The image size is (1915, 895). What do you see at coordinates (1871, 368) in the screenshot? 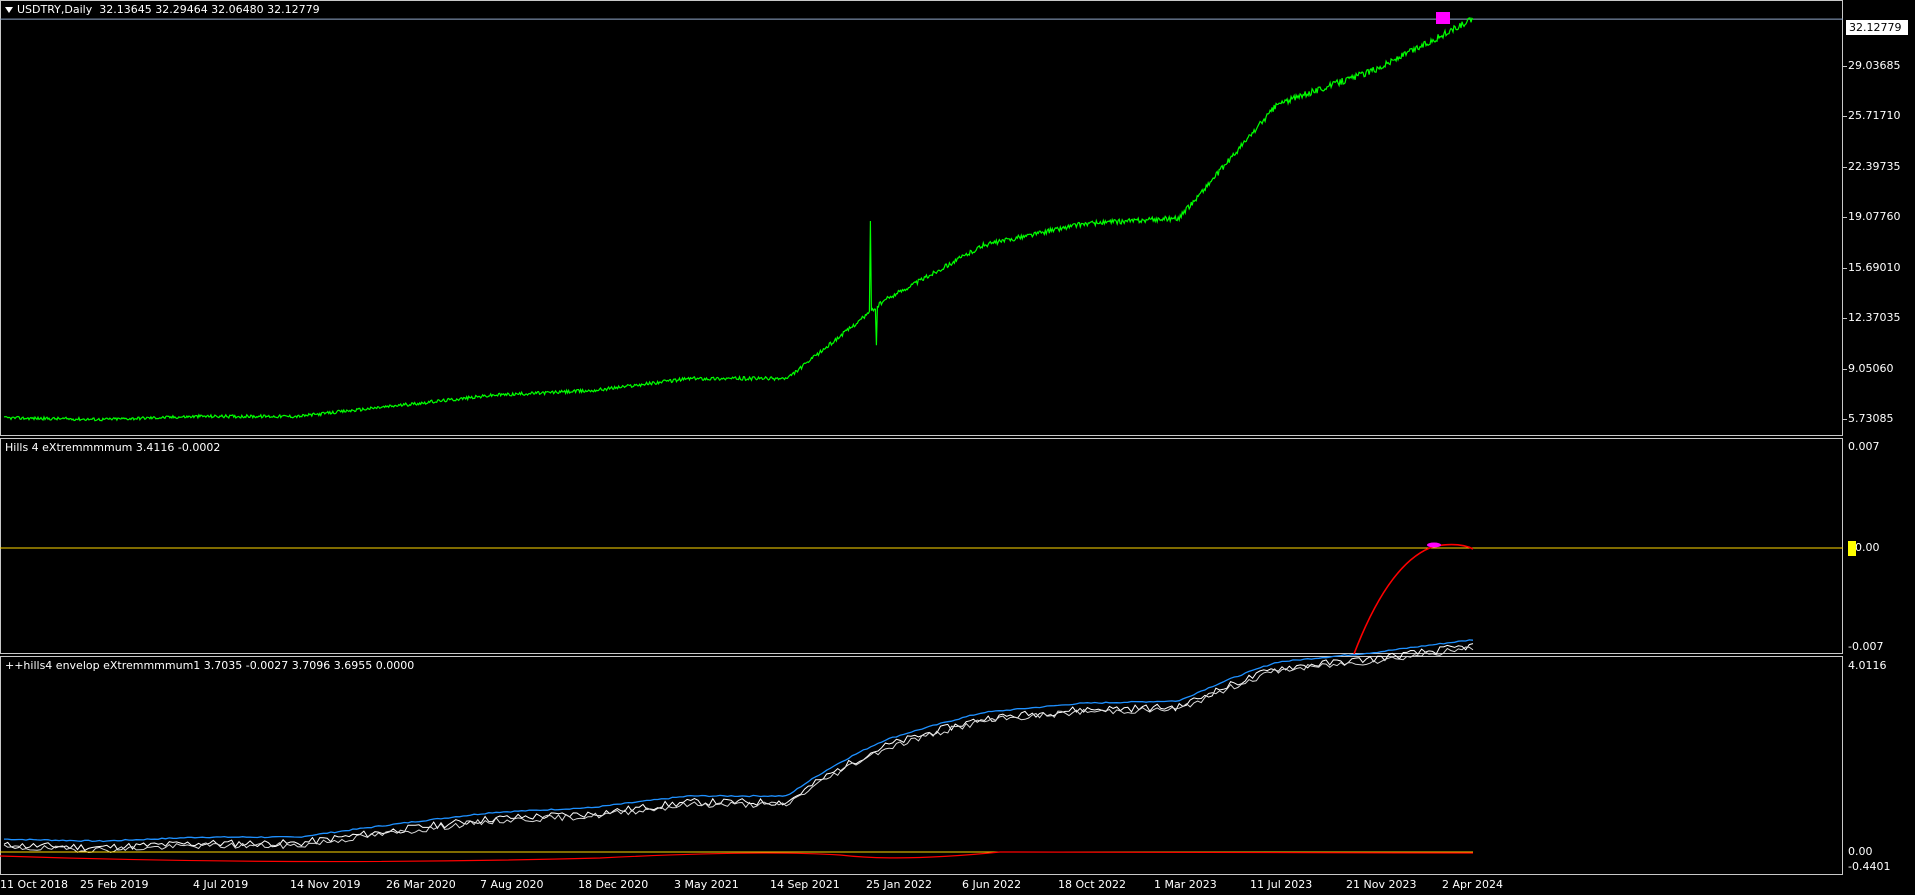
I see `price-scale-label: 9.05060` at bounding box center [1871, 368].